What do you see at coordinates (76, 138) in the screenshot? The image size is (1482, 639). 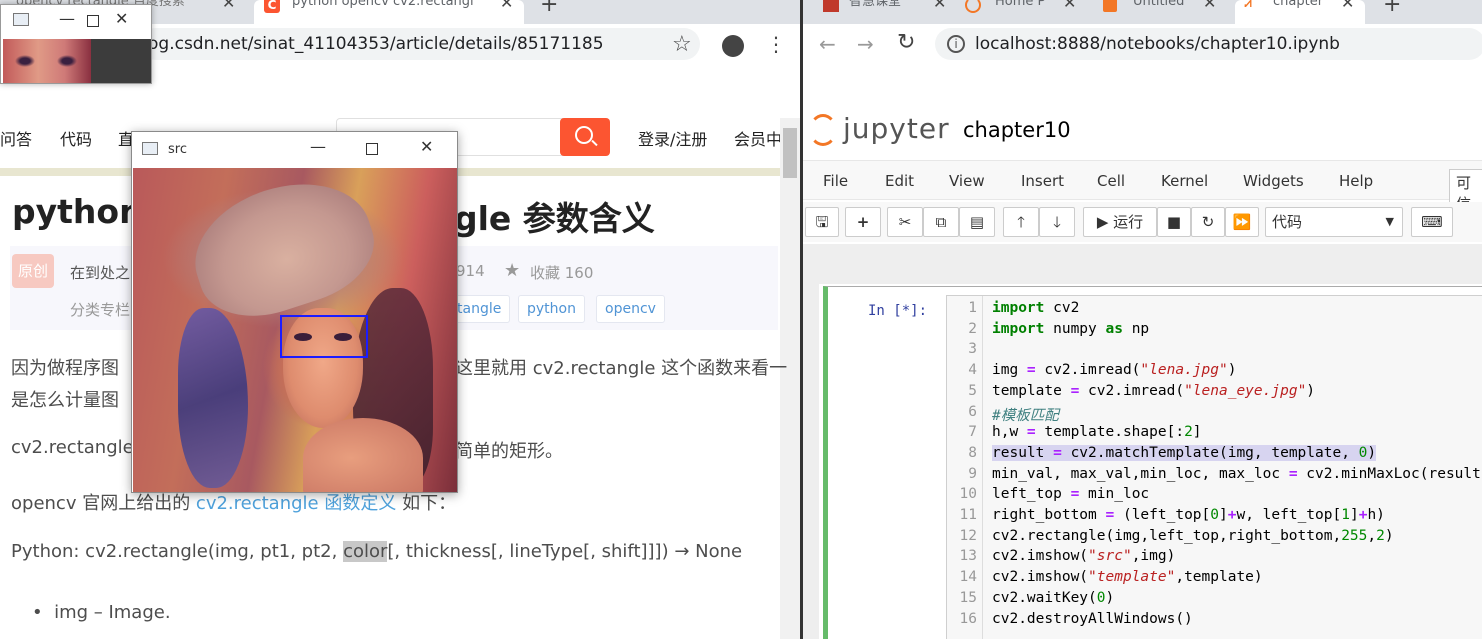 I see `nav-code: 代码` at bounding box center [76, 138].